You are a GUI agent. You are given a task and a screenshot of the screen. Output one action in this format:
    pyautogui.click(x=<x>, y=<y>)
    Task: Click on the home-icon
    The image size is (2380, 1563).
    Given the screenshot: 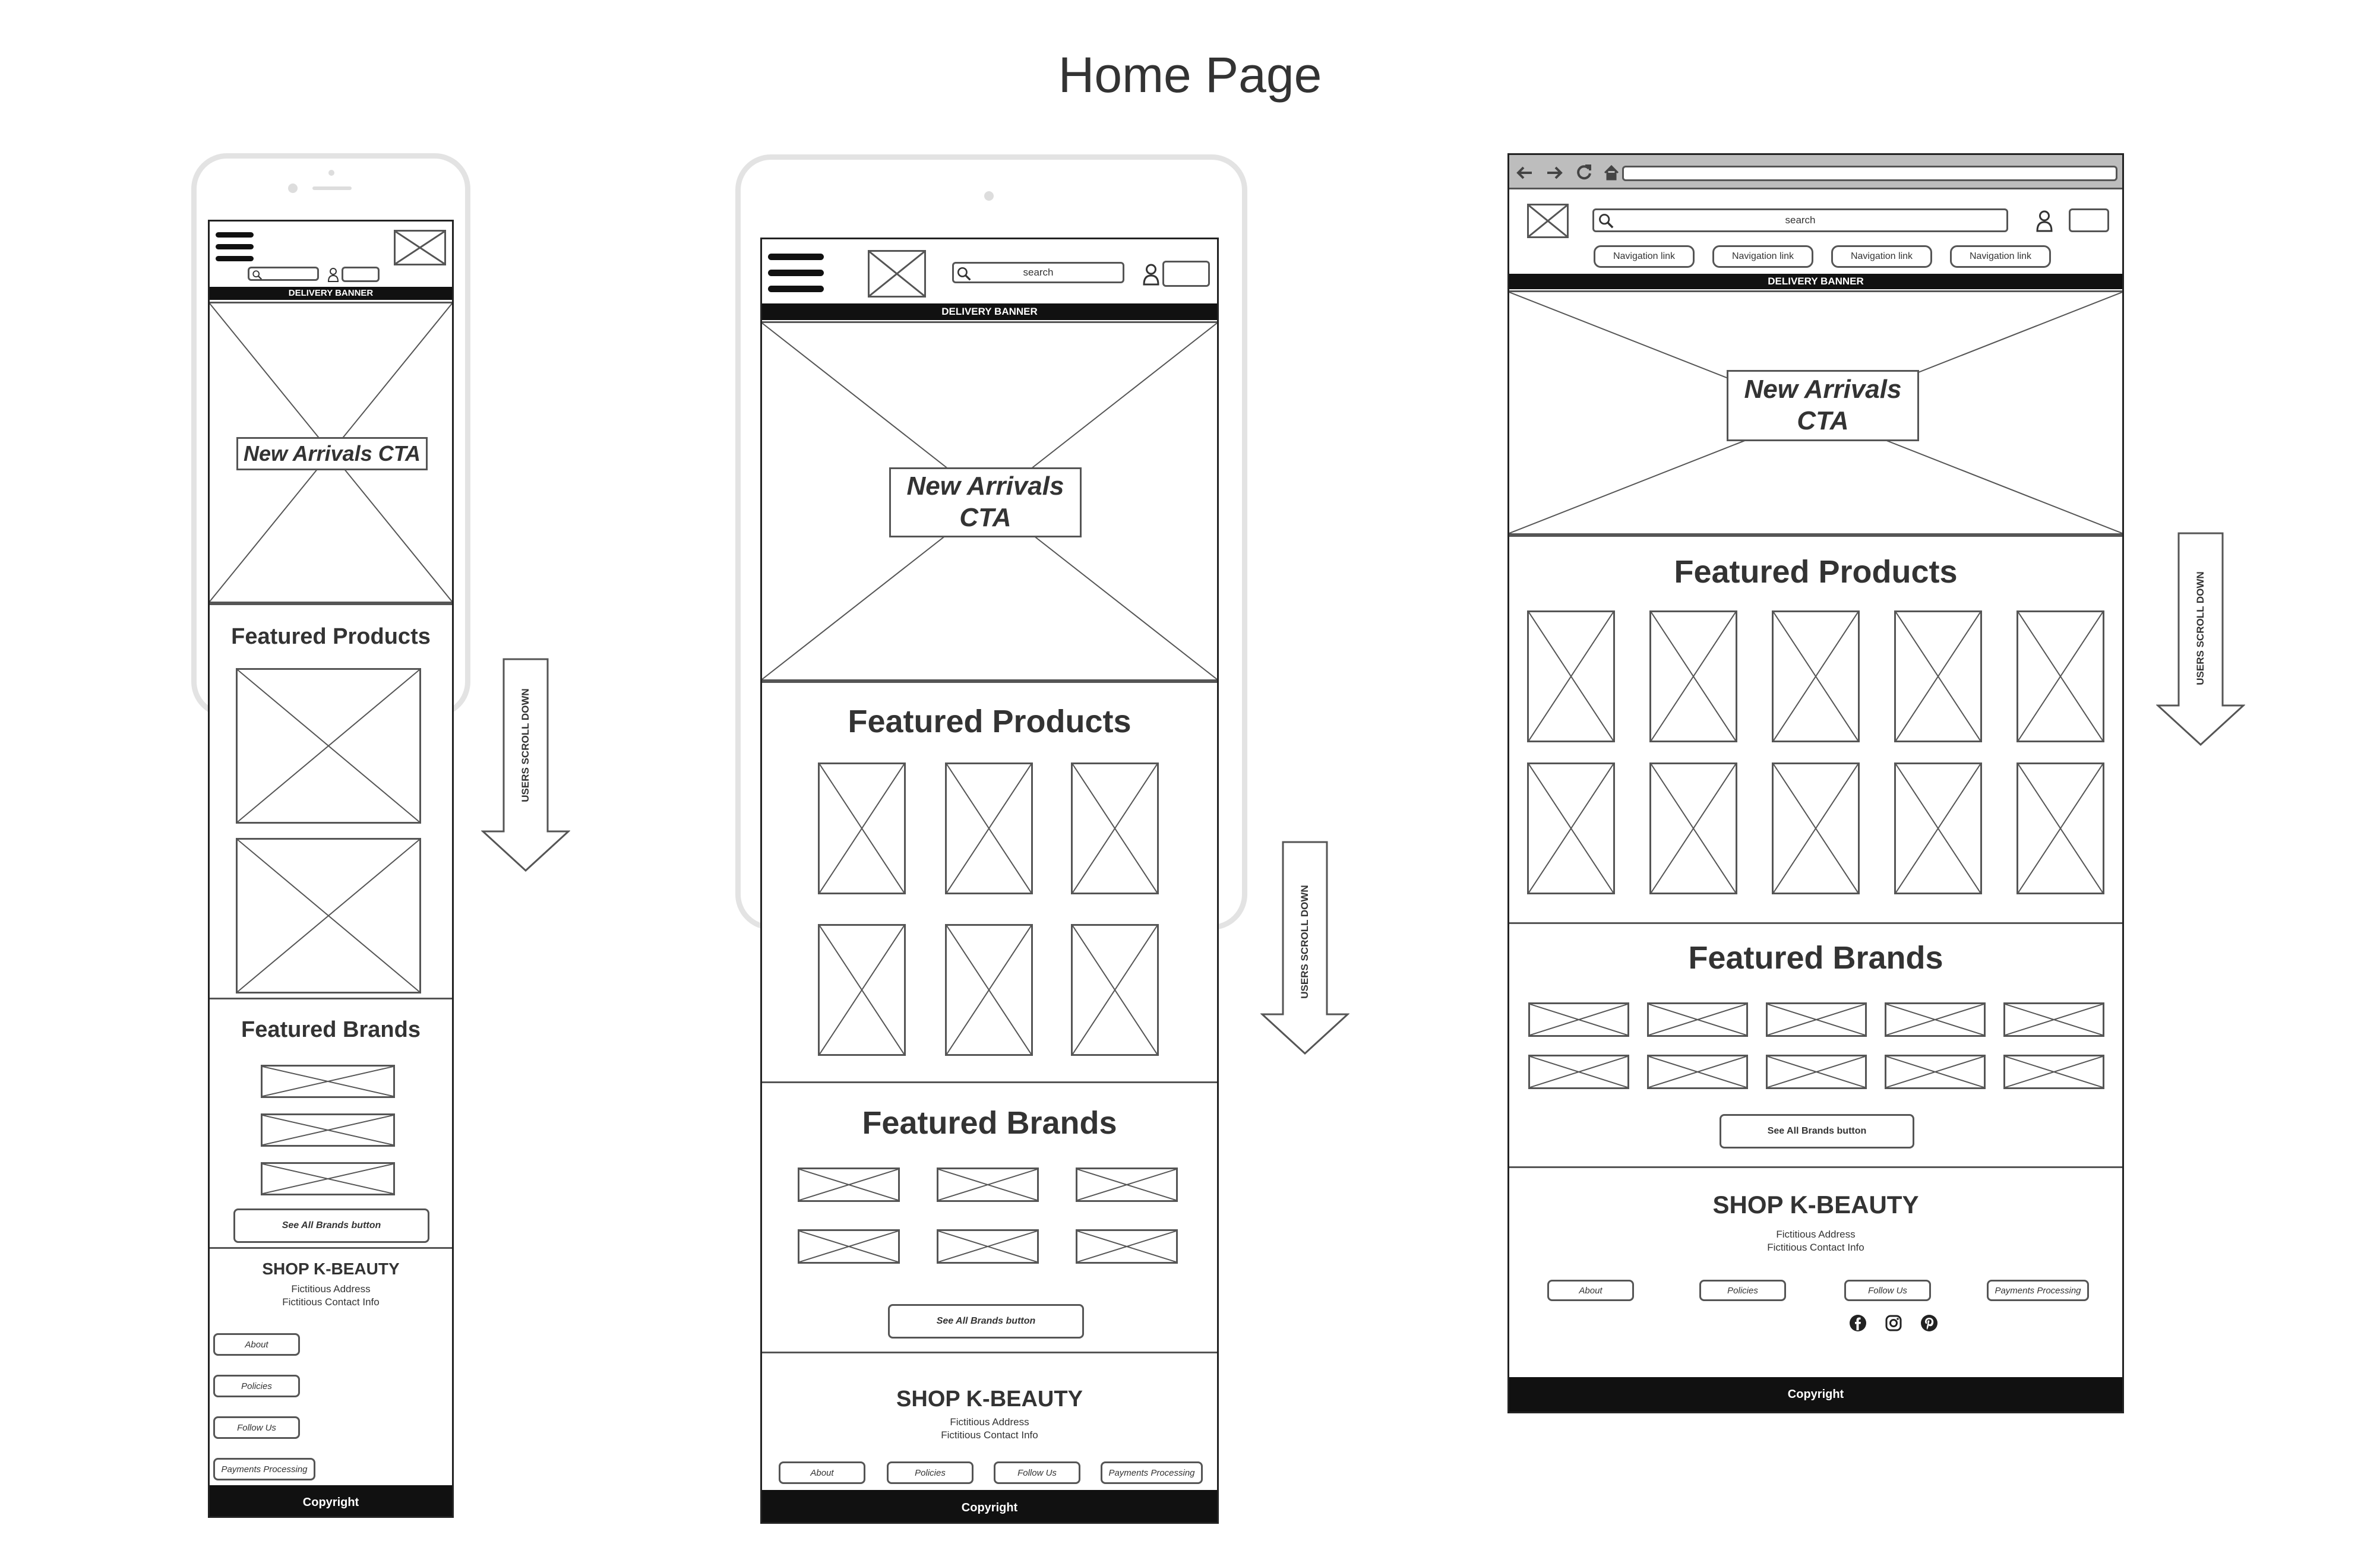 What is the action you would take?
    pyautogui.click(x=1611, y=173)
    